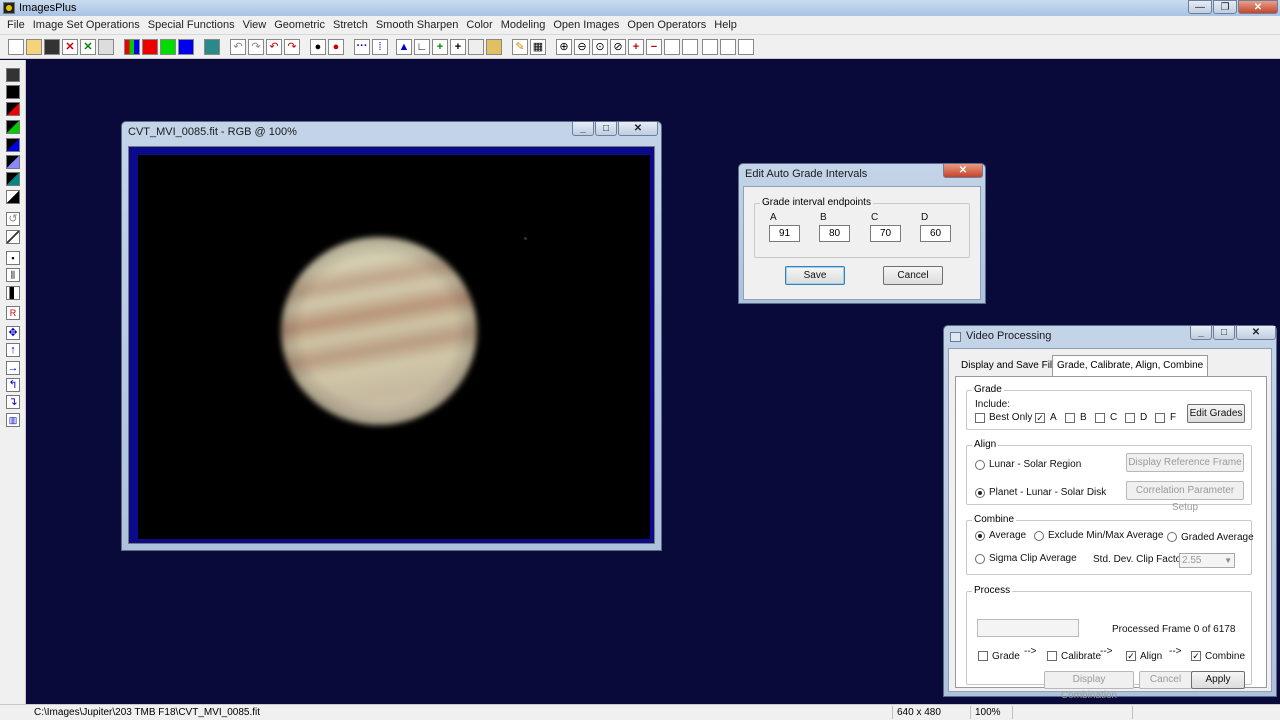 The image size is (1280, 720). I want to click on luminance-icon, so click(212, 47).